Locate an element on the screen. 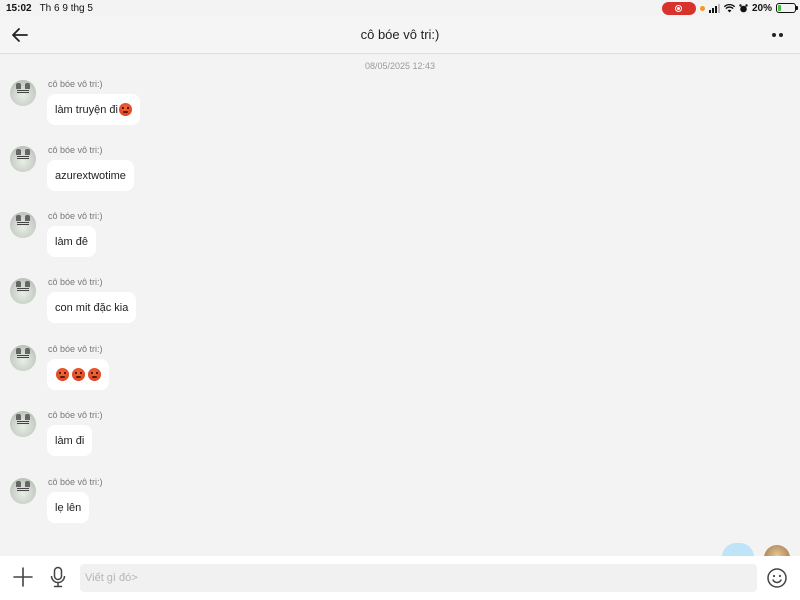 Image resolution: width=800 pixels, height=600 pixels. alarm-icon is located at coordinates (743, 7).